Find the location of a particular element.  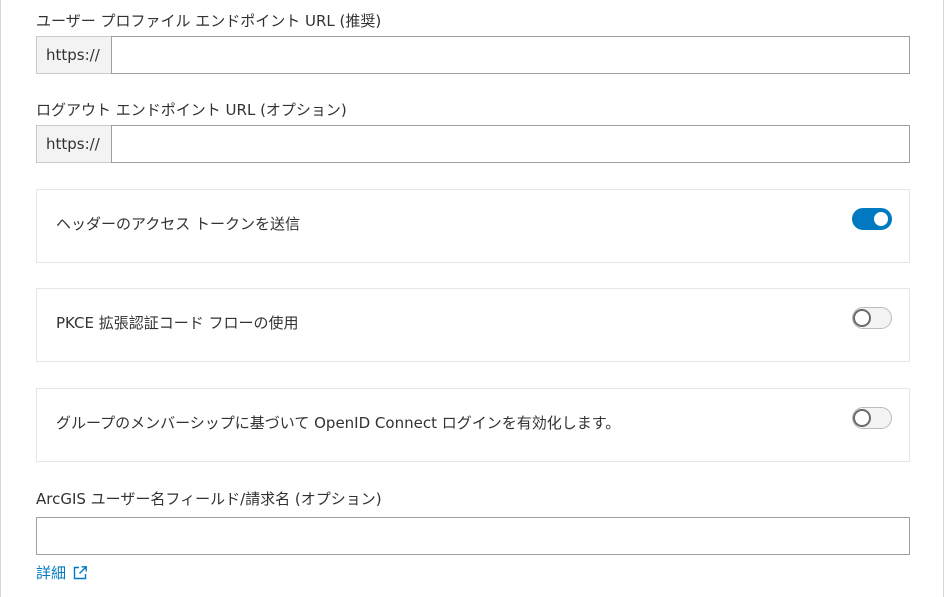

user-profile-url-group: https:// is located at coordinates (473, 55).